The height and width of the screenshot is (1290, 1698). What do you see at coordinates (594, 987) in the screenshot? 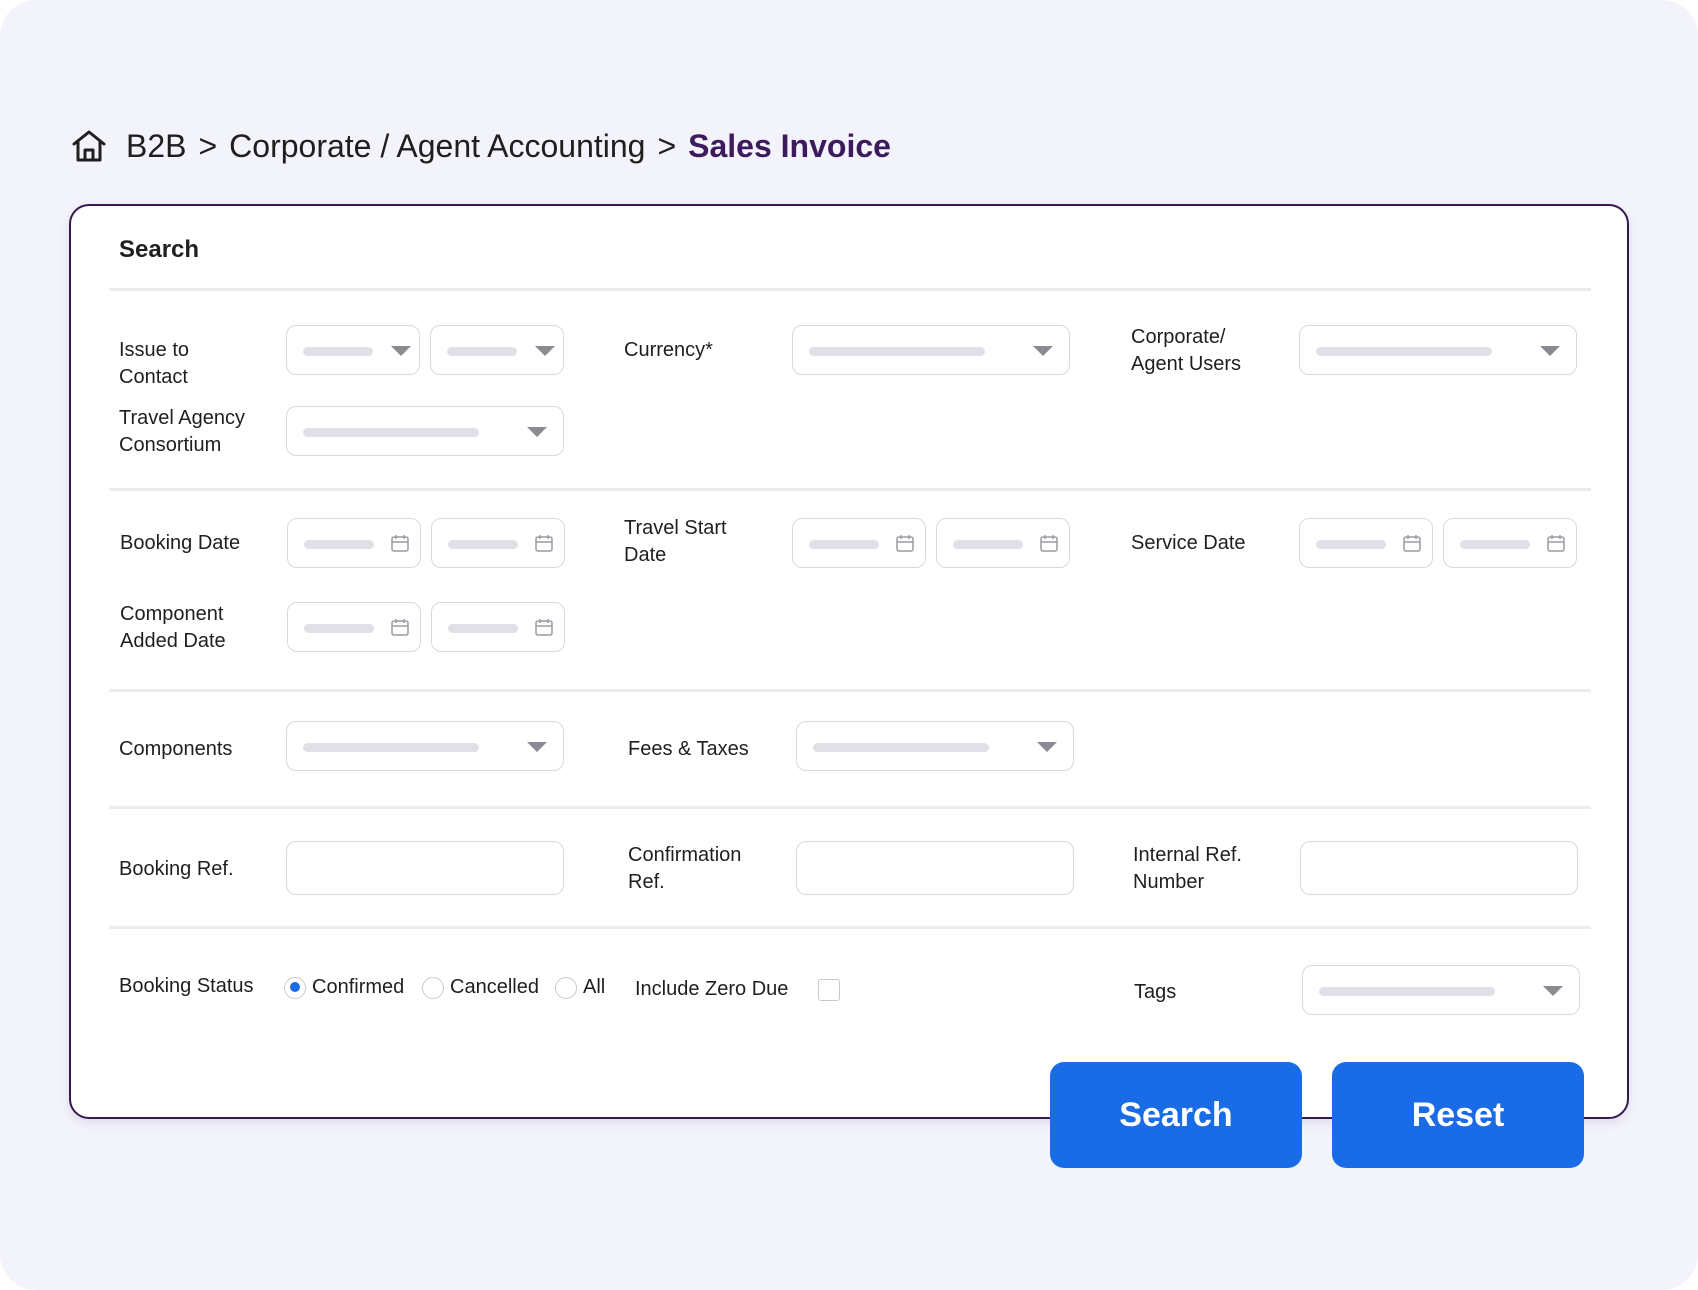
I see `radio-label: All` at bounding box center [594, 987].